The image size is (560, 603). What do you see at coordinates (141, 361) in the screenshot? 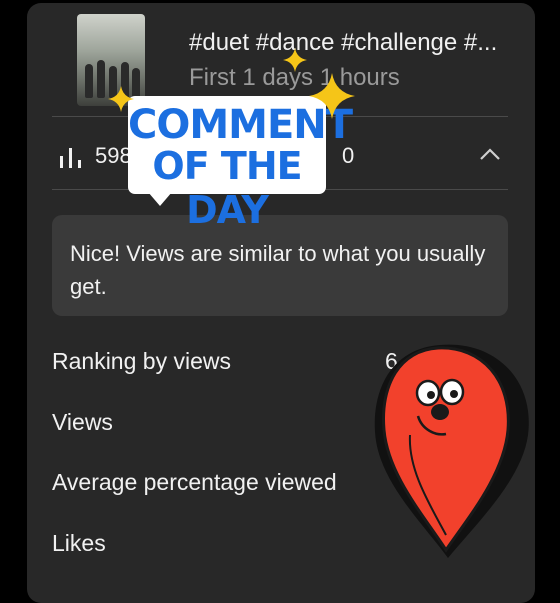
I see `metric-ranking-label: Ranking by views` at bounding box center [141, 361].